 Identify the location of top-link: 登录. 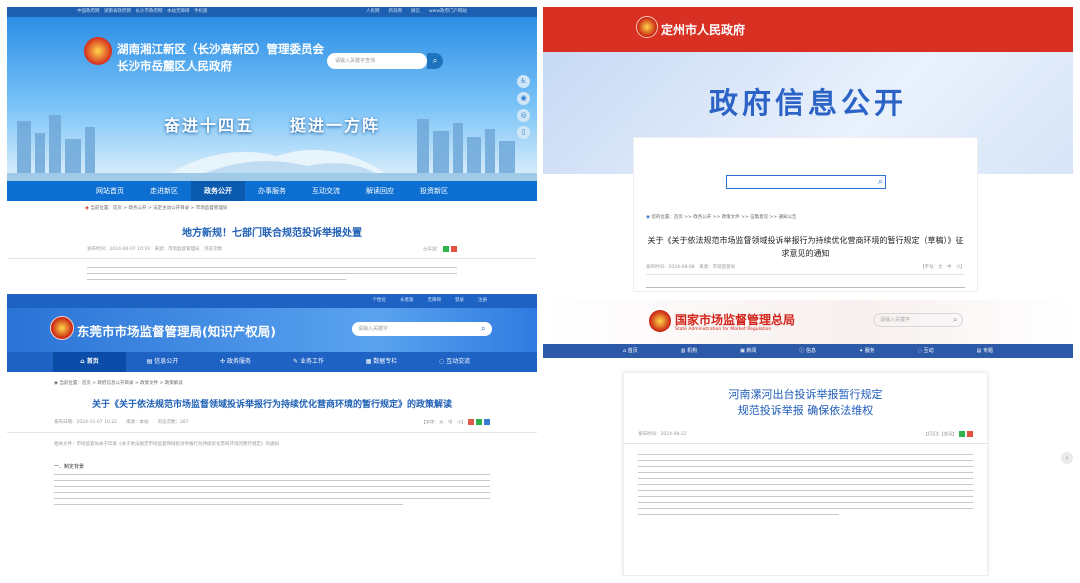
(459, 301).